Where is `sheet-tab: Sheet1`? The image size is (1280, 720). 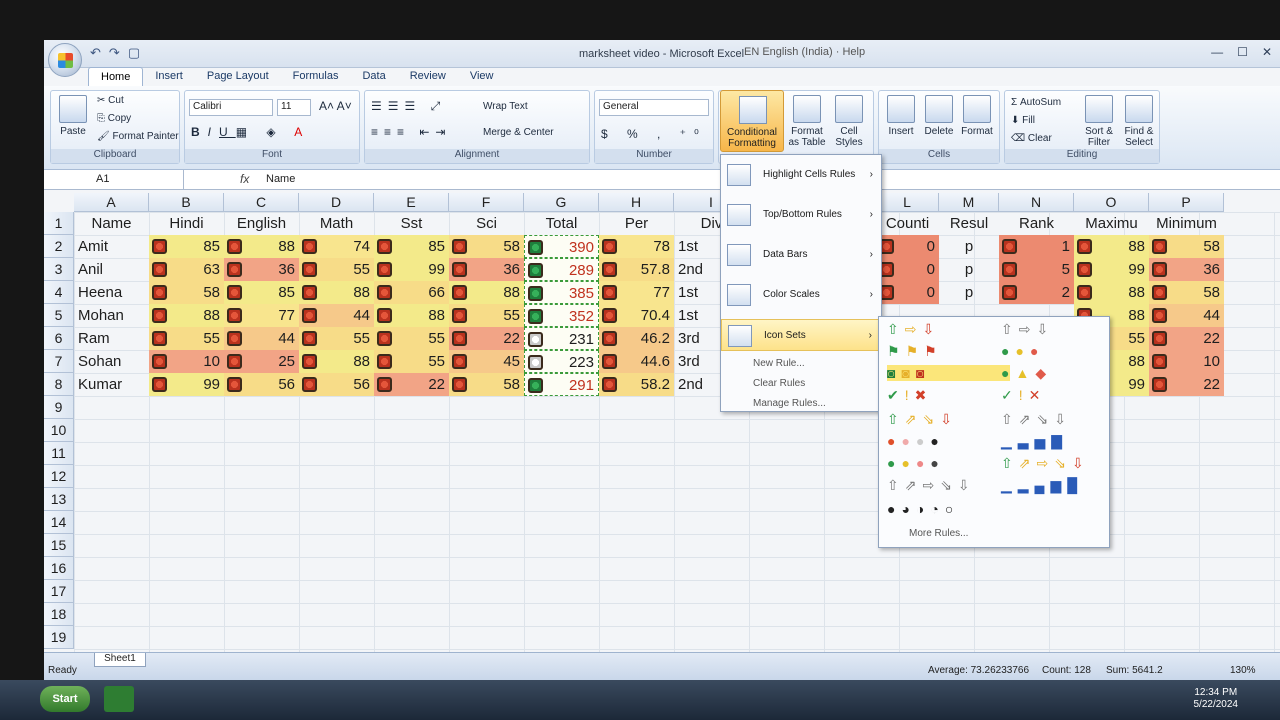
sheet-tab: Sheet1 is located at coordinates (120, 660).